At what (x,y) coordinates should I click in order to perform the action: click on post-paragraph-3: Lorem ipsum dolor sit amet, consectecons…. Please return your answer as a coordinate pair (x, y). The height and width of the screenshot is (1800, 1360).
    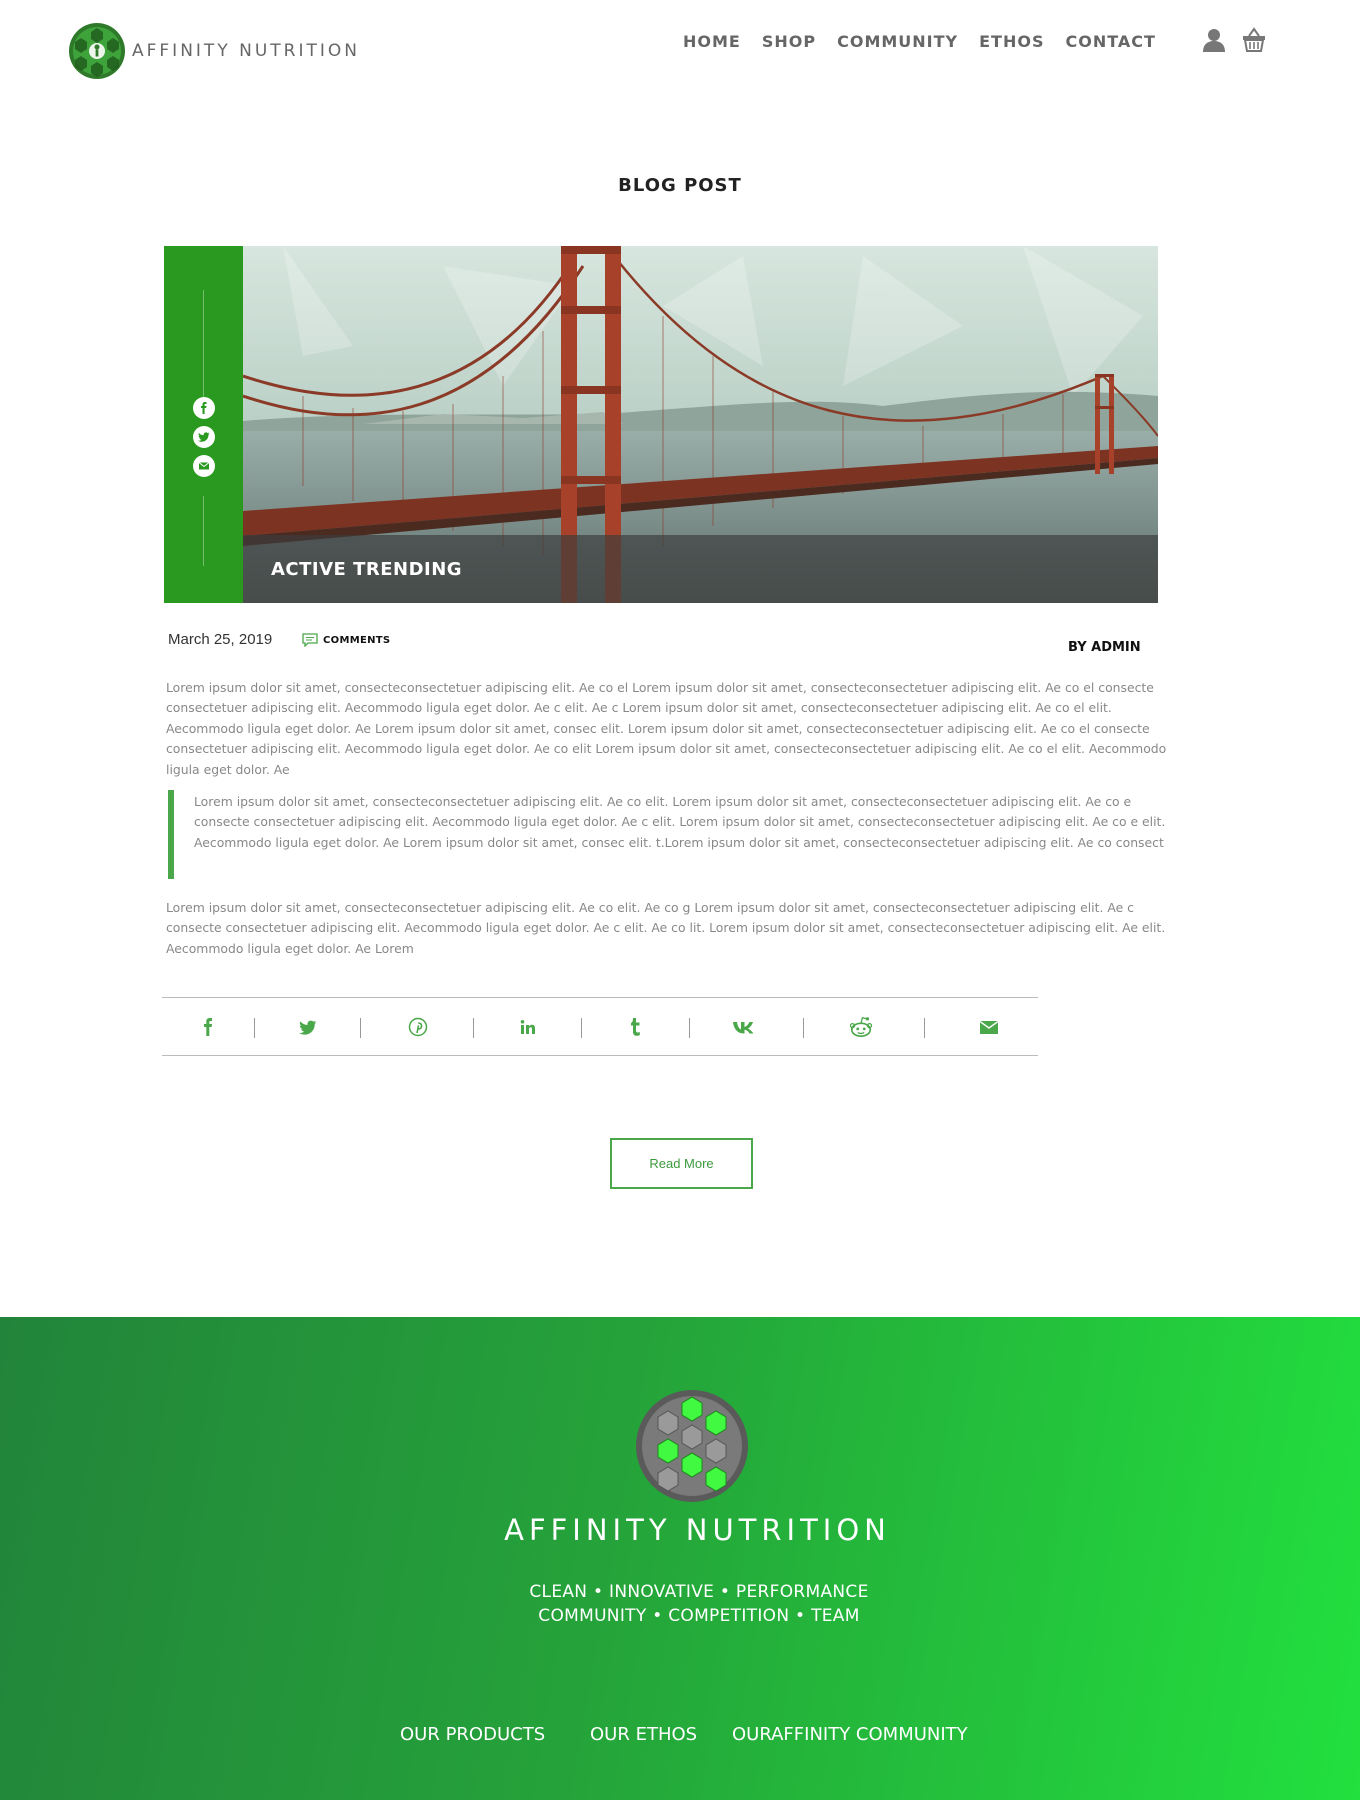
    Looking at the image, I should click on (666, 928).